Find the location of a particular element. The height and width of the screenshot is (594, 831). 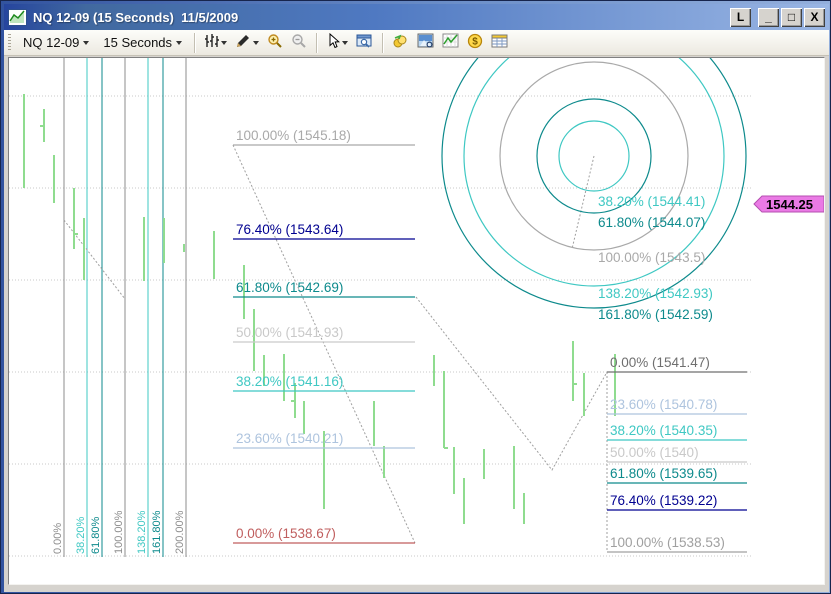

coins-trade-button is located at coordinates (400, 42).